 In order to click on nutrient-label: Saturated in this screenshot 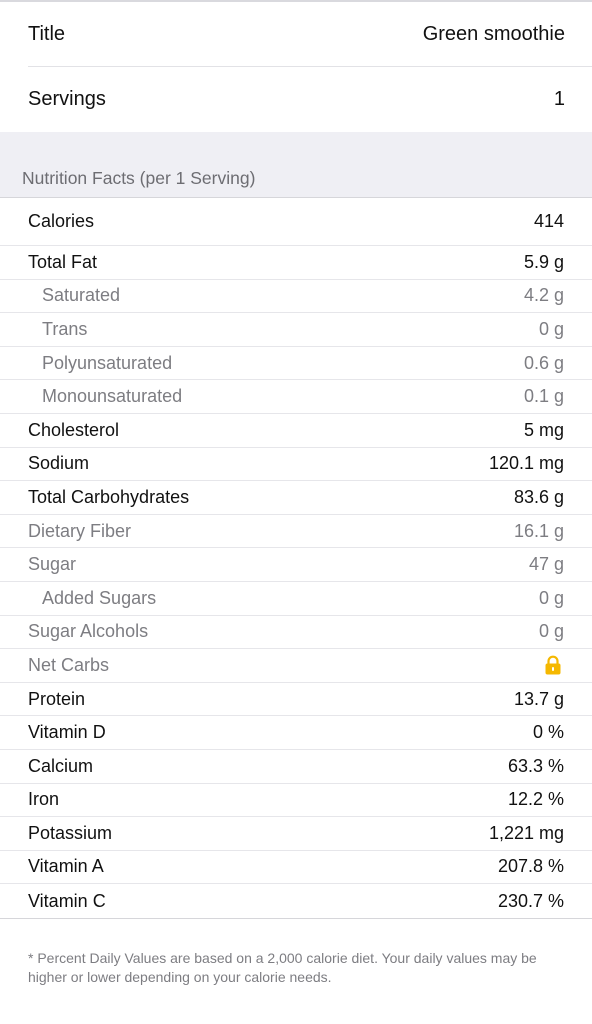, I will do `click(81, 295)`.